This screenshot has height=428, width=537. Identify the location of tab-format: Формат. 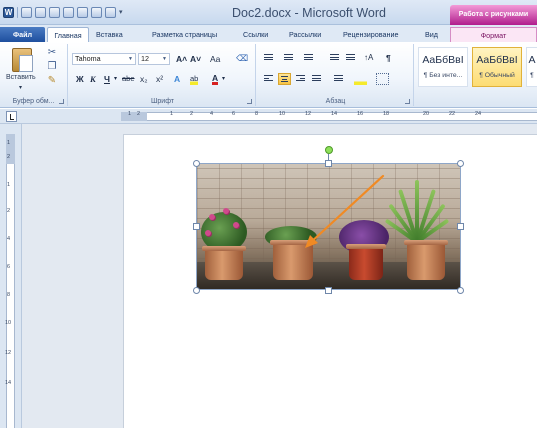
(493, 34).